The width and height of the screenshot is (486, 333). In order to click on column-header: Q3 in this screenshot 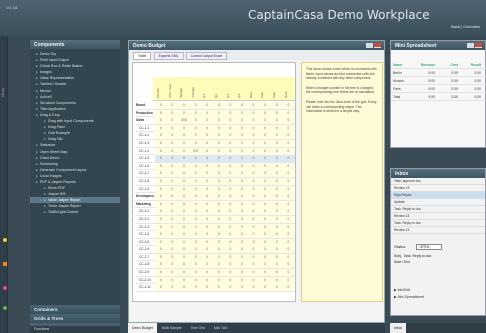, I will do `click(228, 96)`.